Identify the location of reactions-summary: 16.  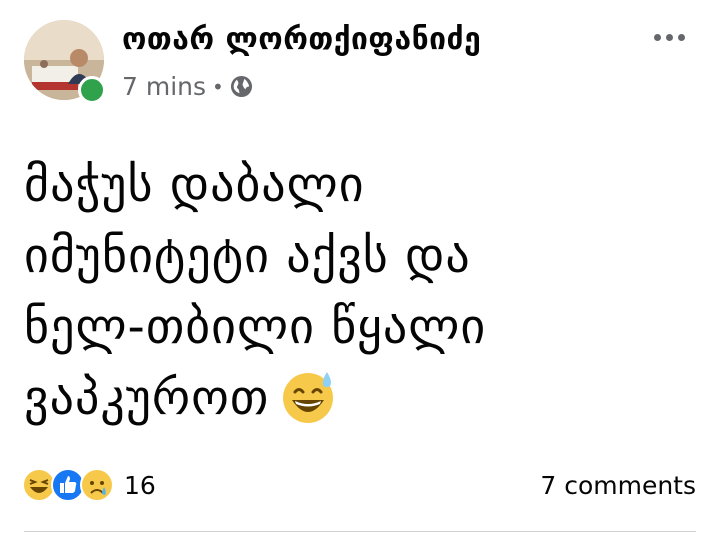
(89, 485).